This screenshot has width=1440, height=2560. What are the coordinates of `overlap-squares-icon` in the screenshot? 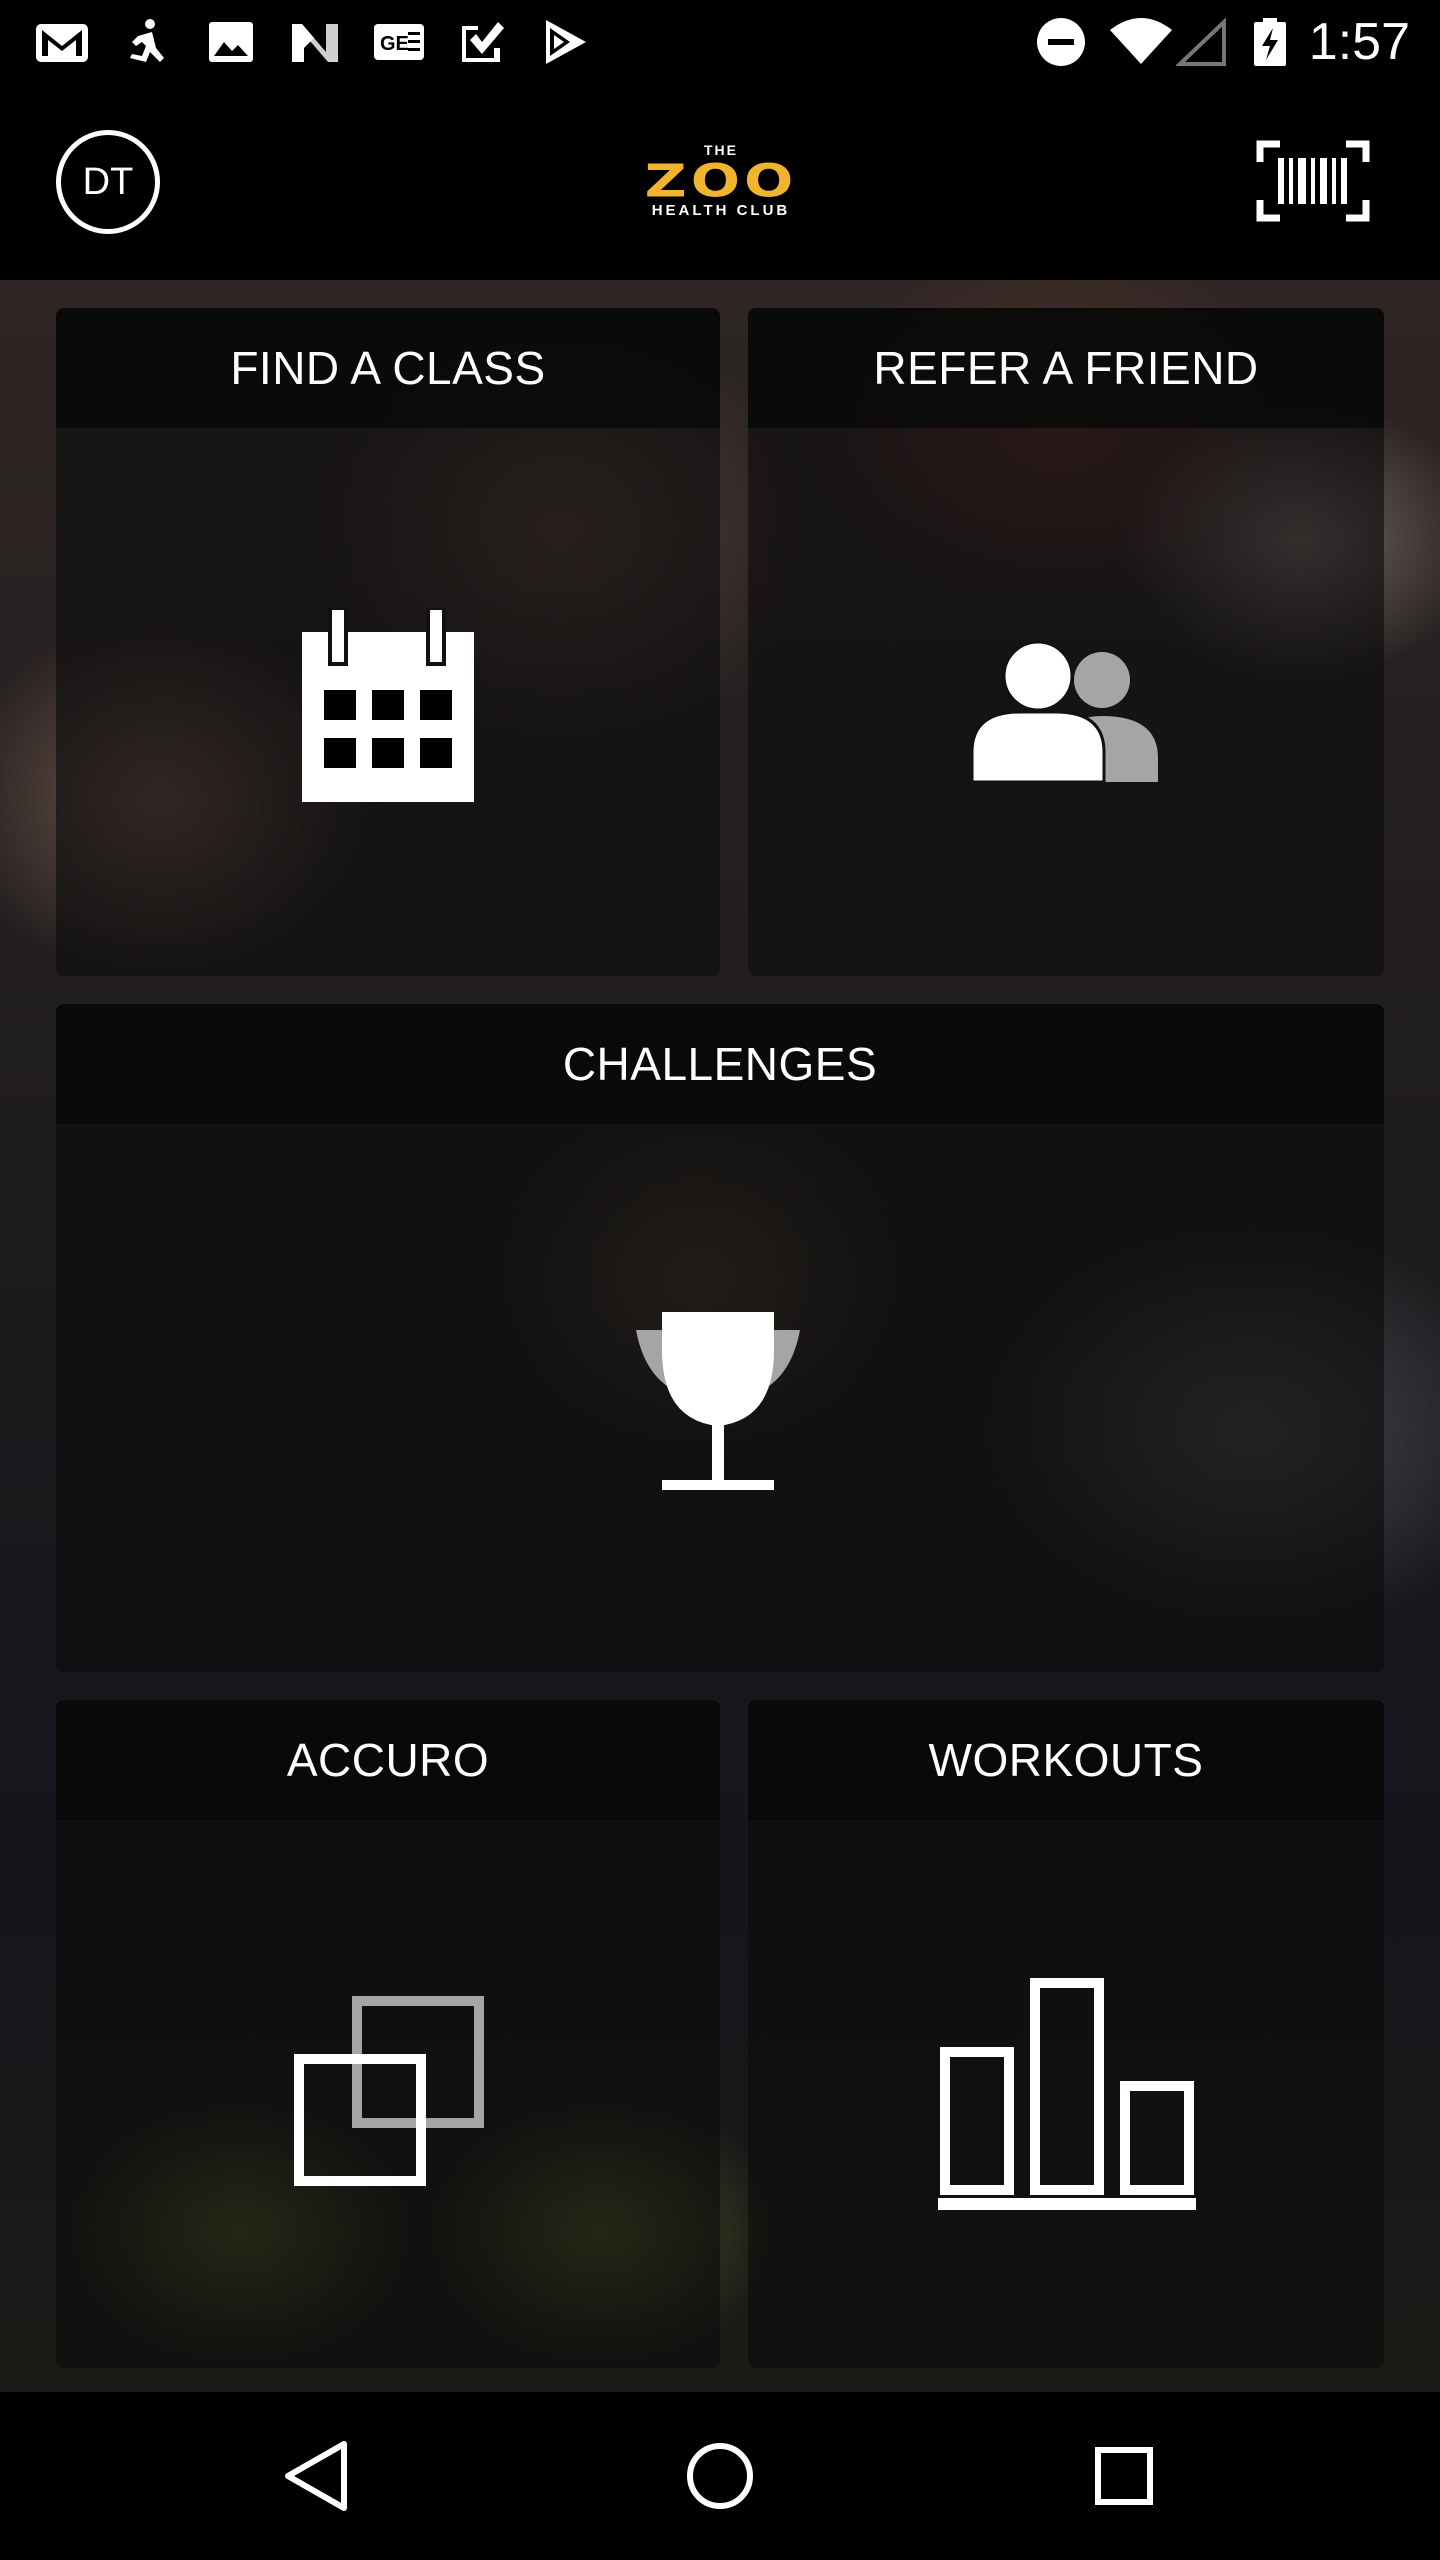 It's located at (389, 2091).